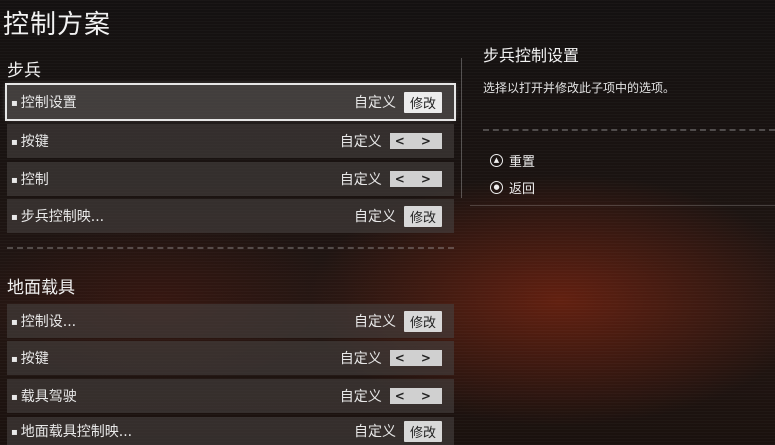  I want to click on row-infantry-controls: 控制 自定义 < >, so click(230, 179).